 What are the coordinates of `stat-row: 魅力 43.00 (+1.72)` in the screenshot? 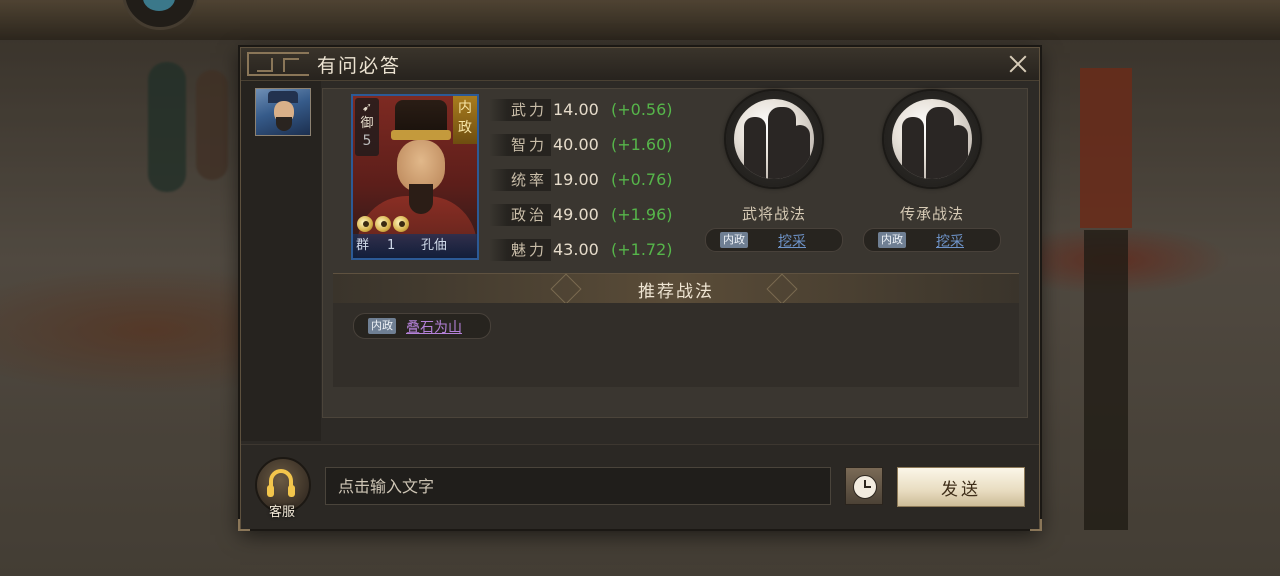 It's located at (609, 252).